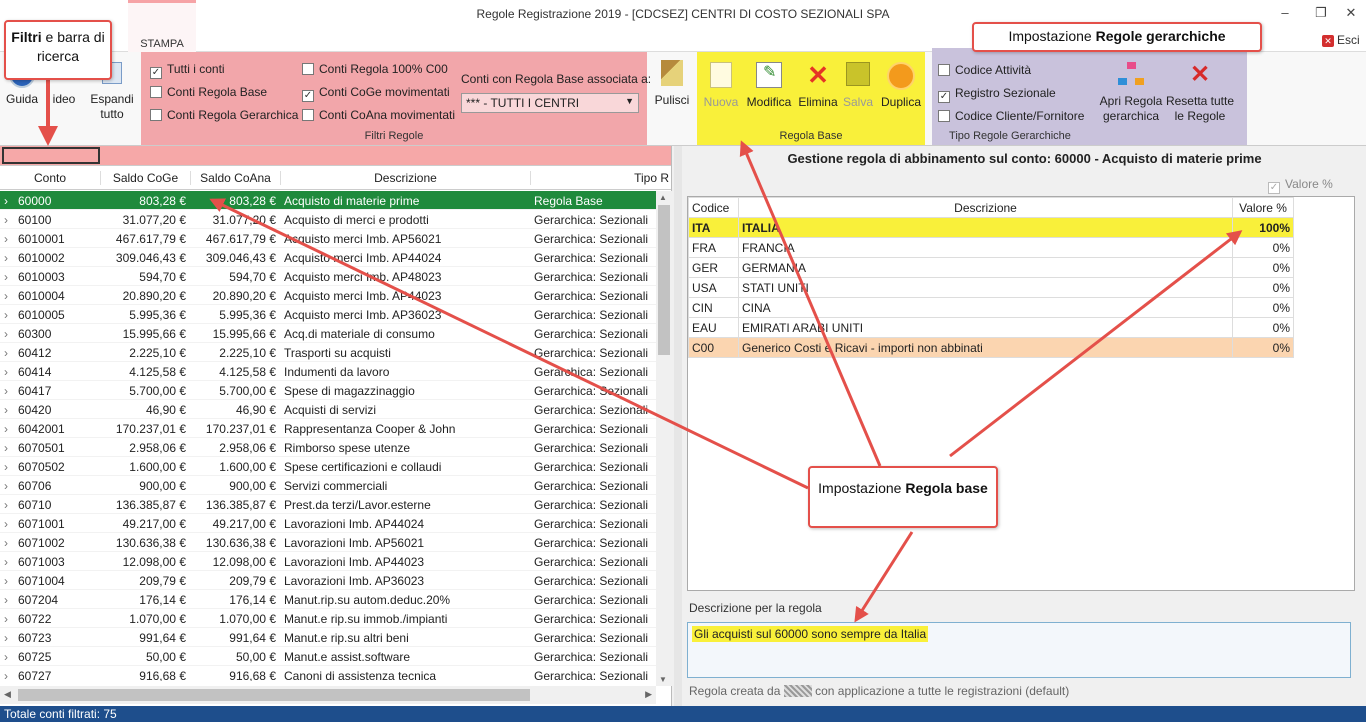  What do you see at coordinates (901, 86) in the screenshot?
I see `duplica-button: Duplica` at bounding box center [901, 86].